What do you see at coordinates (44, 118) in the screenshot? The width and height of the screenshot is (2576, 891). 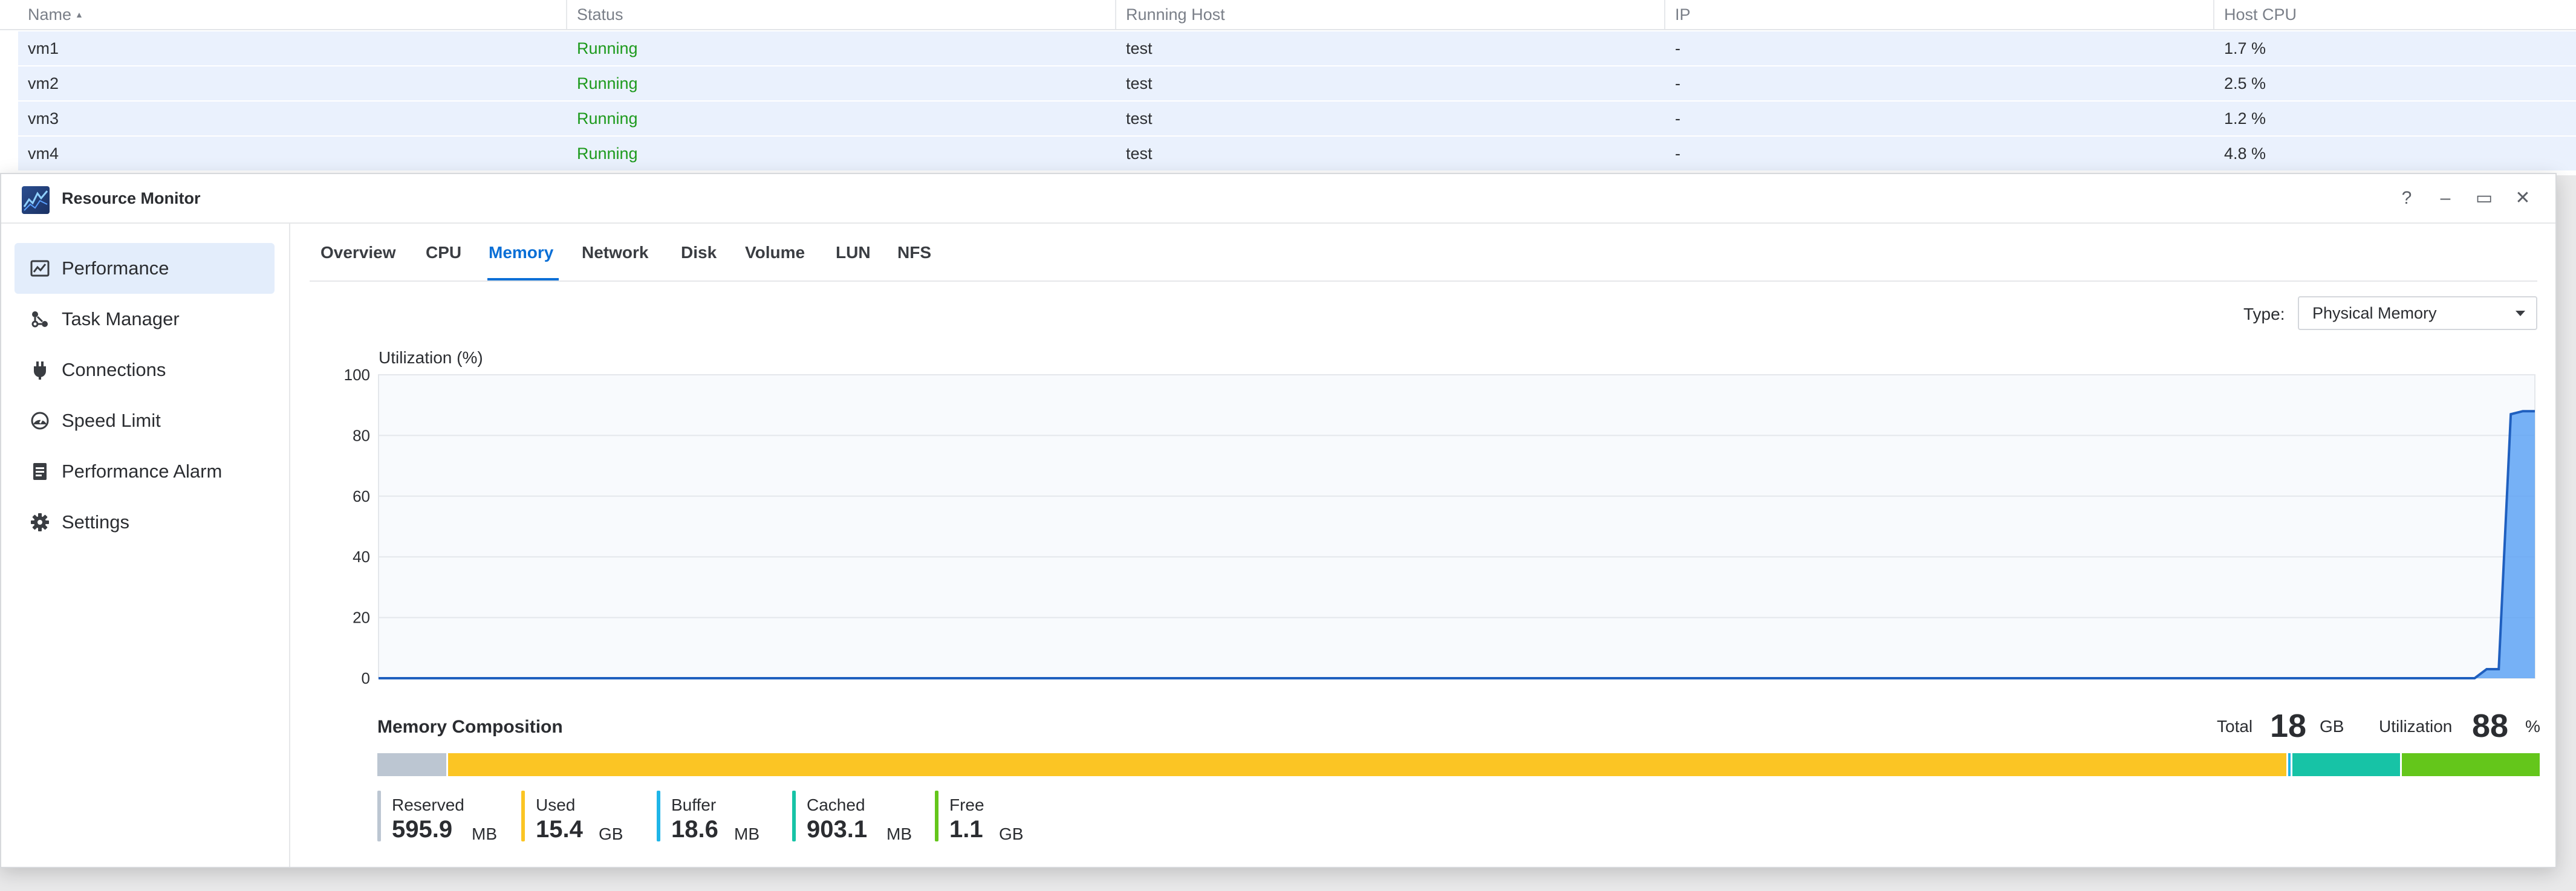 I see `vm-name: vm3` at bounding box center [44, 118].